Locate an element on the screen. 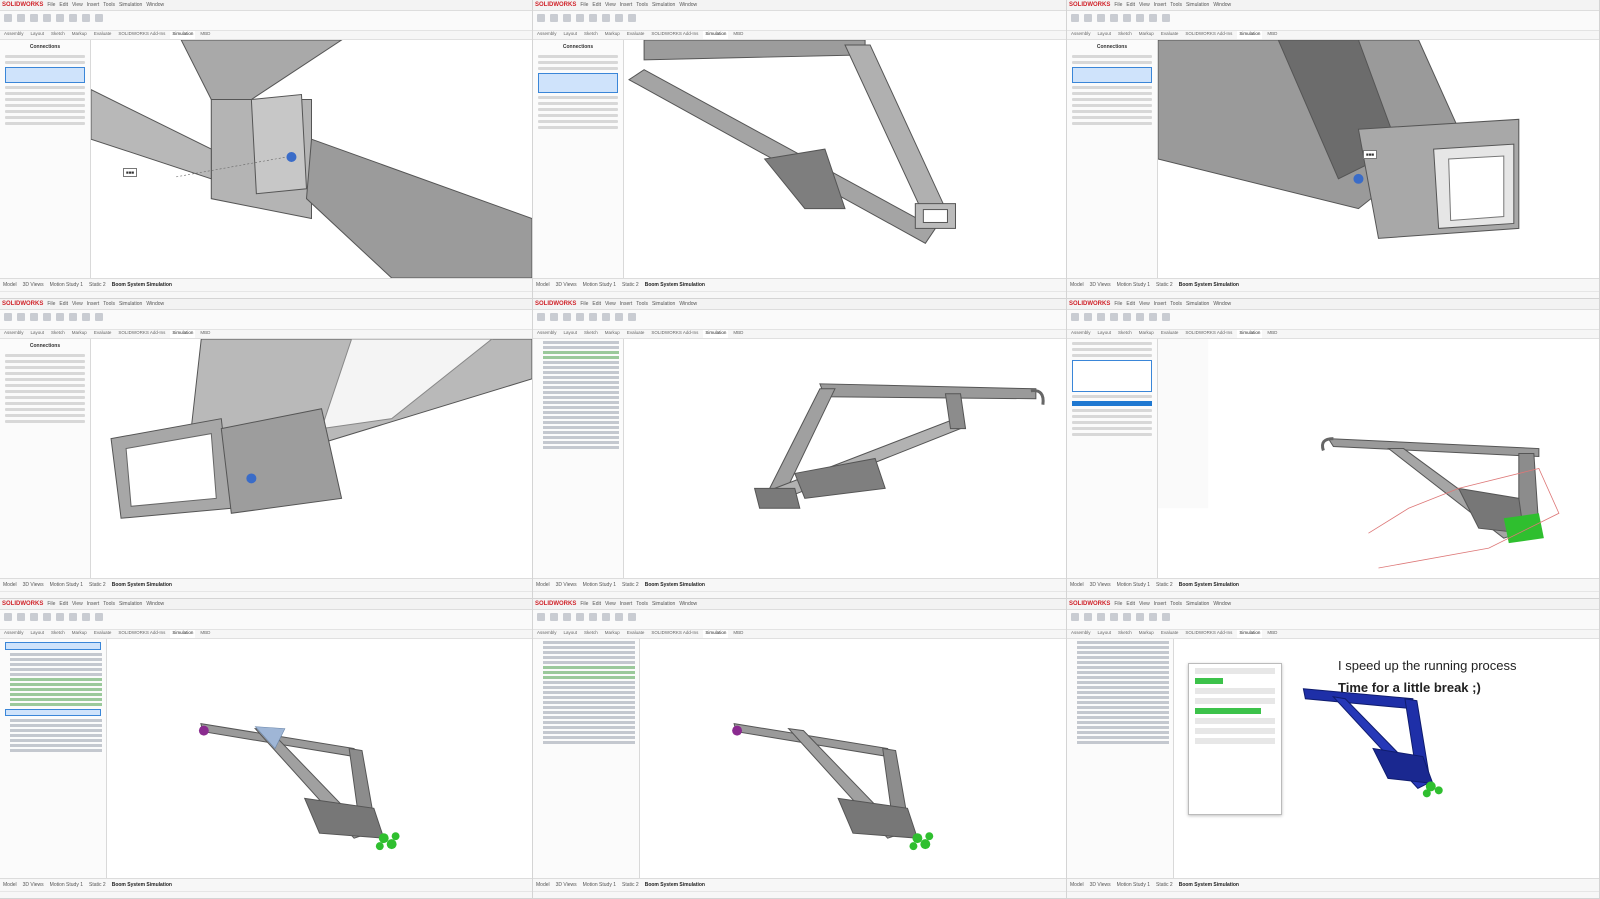  tab-assembly: Assembly is located at coordinates (547, 334).